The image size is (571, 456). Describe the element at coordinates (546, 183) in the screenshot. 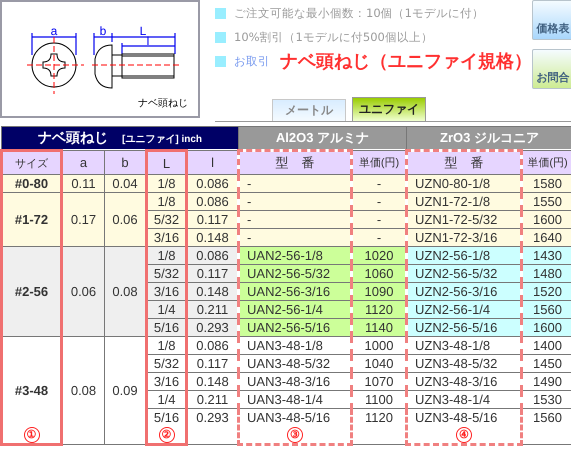

I see `price-cell: 1580` at that location.